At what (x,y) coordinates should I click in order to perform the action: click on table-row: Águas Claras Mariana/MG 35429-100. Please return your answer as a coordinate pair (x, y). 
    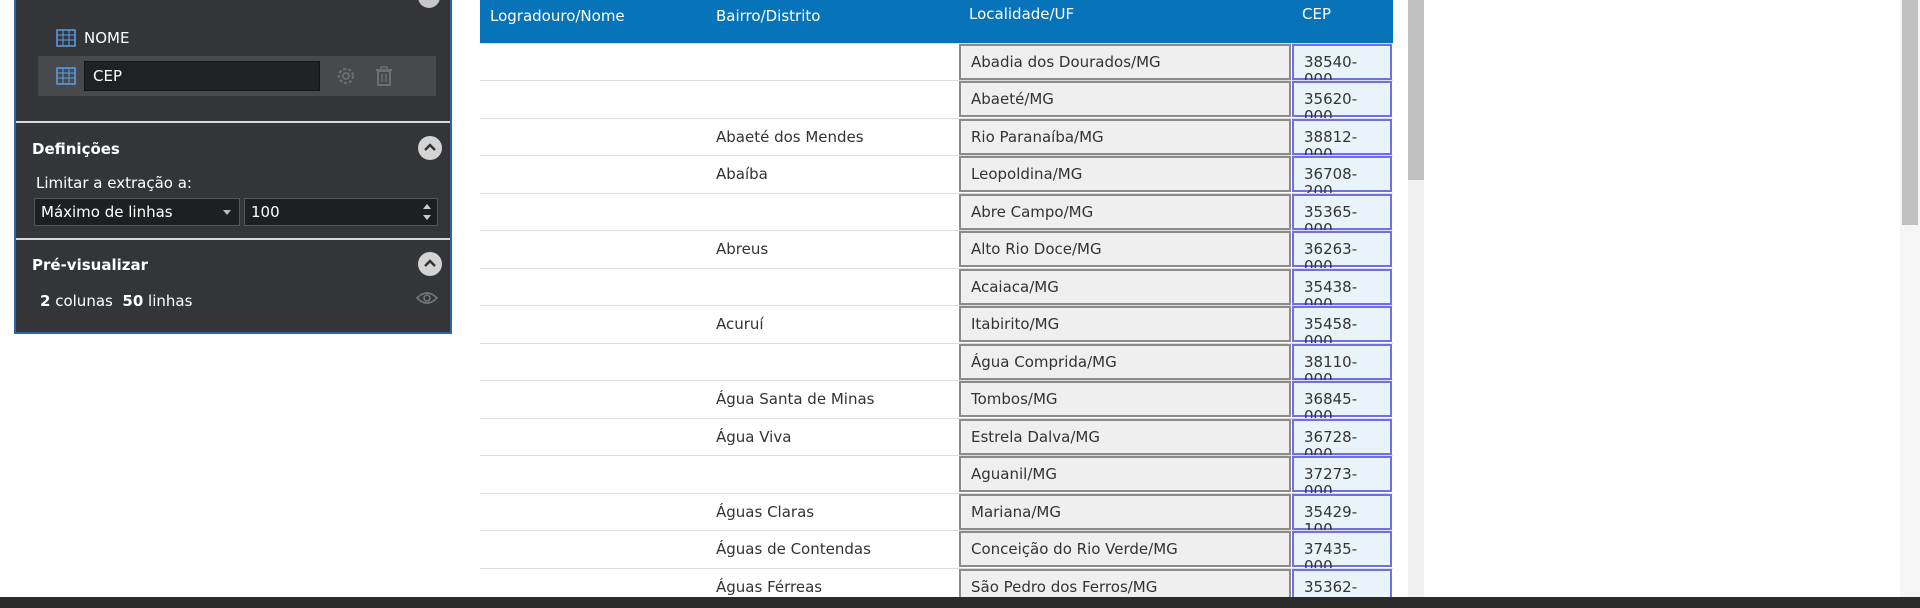
    Looking at the image, I should click on (936, 515).